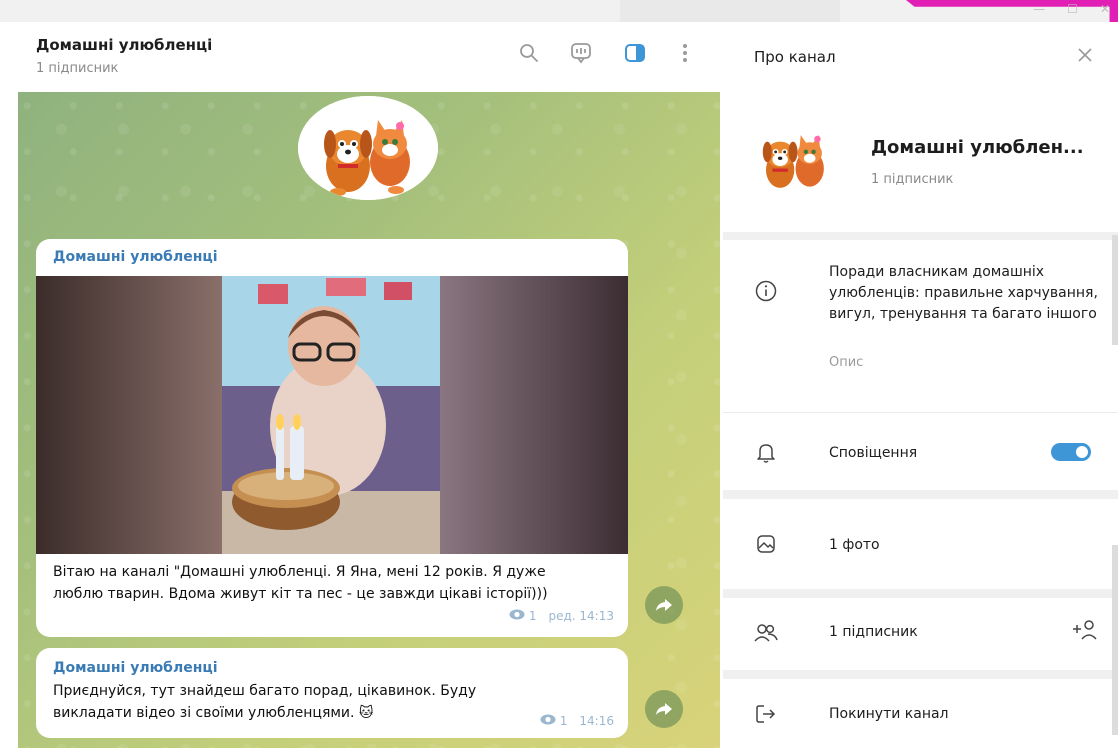 This screenshot has height=748, width=1118. What do you see at coordinates (854, 545) in the screenshot?
I see `photos-count-link: 1 фото` at bounding box center [854, 545].